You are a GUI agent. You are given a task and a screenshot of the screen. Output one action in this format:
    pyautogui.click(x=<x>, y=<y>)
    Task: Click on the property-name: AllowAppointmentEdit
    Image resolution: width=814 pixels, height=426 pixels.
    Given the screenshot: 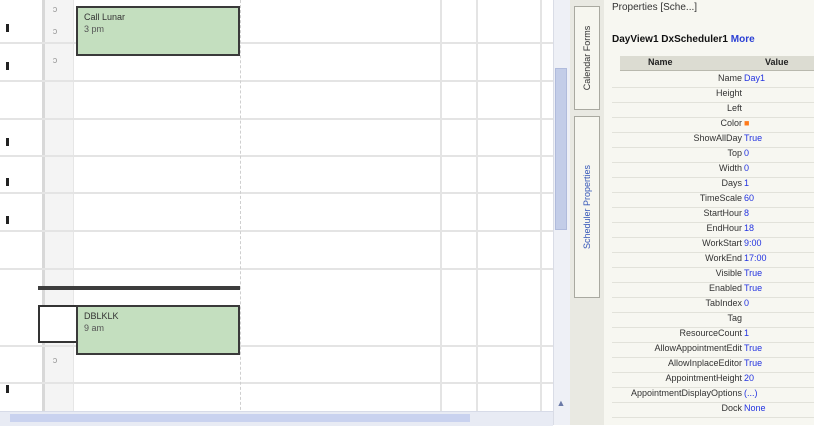 What is the action you would take?
    pyautogui.click(x=698, y=348)
    